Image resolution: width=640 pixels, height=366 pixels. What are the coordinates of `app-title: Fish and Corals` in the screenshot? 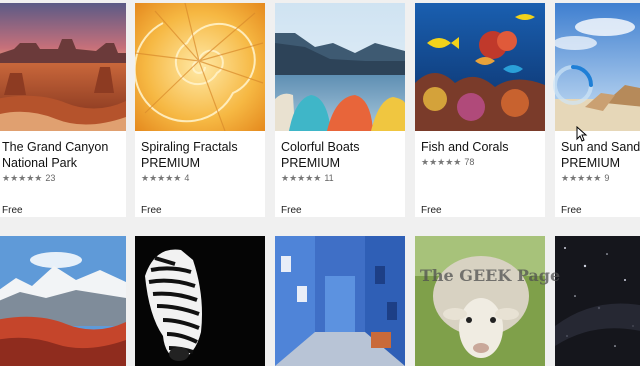 It's located at (465, 147).